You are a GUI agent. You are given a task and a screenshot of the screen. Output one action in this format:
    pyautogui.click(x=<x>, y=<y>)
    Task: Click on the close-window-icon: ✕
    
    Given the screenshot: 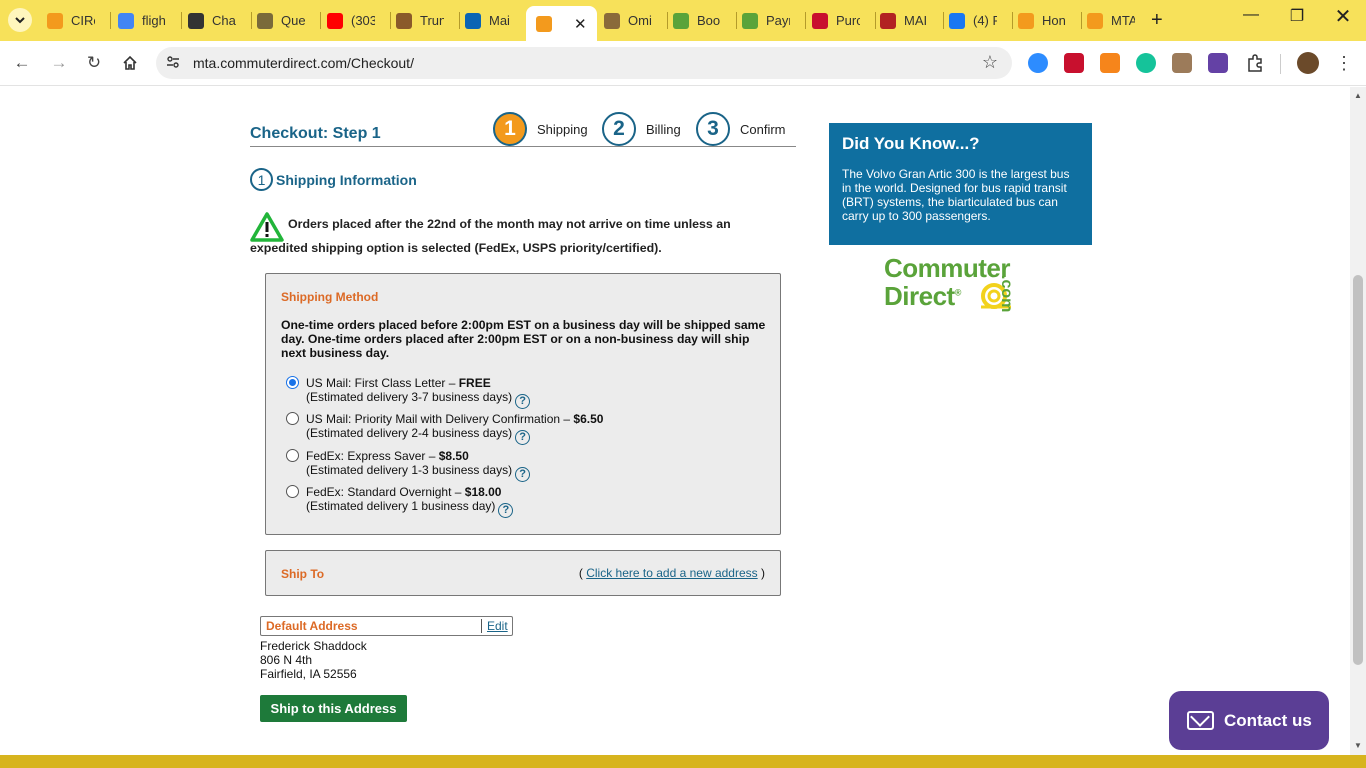 What is the action you would take?
    pyautogui.click(x=1343, y=16)
    